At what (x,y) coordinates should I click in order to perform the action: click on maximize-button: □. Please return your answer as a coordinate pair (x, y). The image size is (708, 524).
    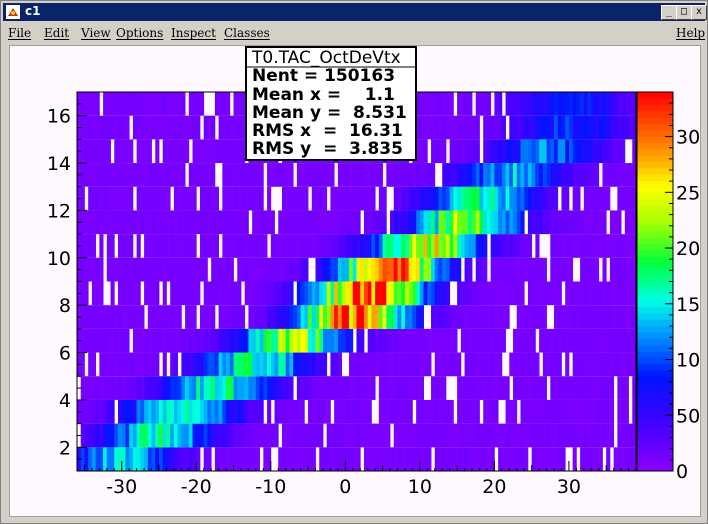
    Looking at the image, I should click on (684, 12).